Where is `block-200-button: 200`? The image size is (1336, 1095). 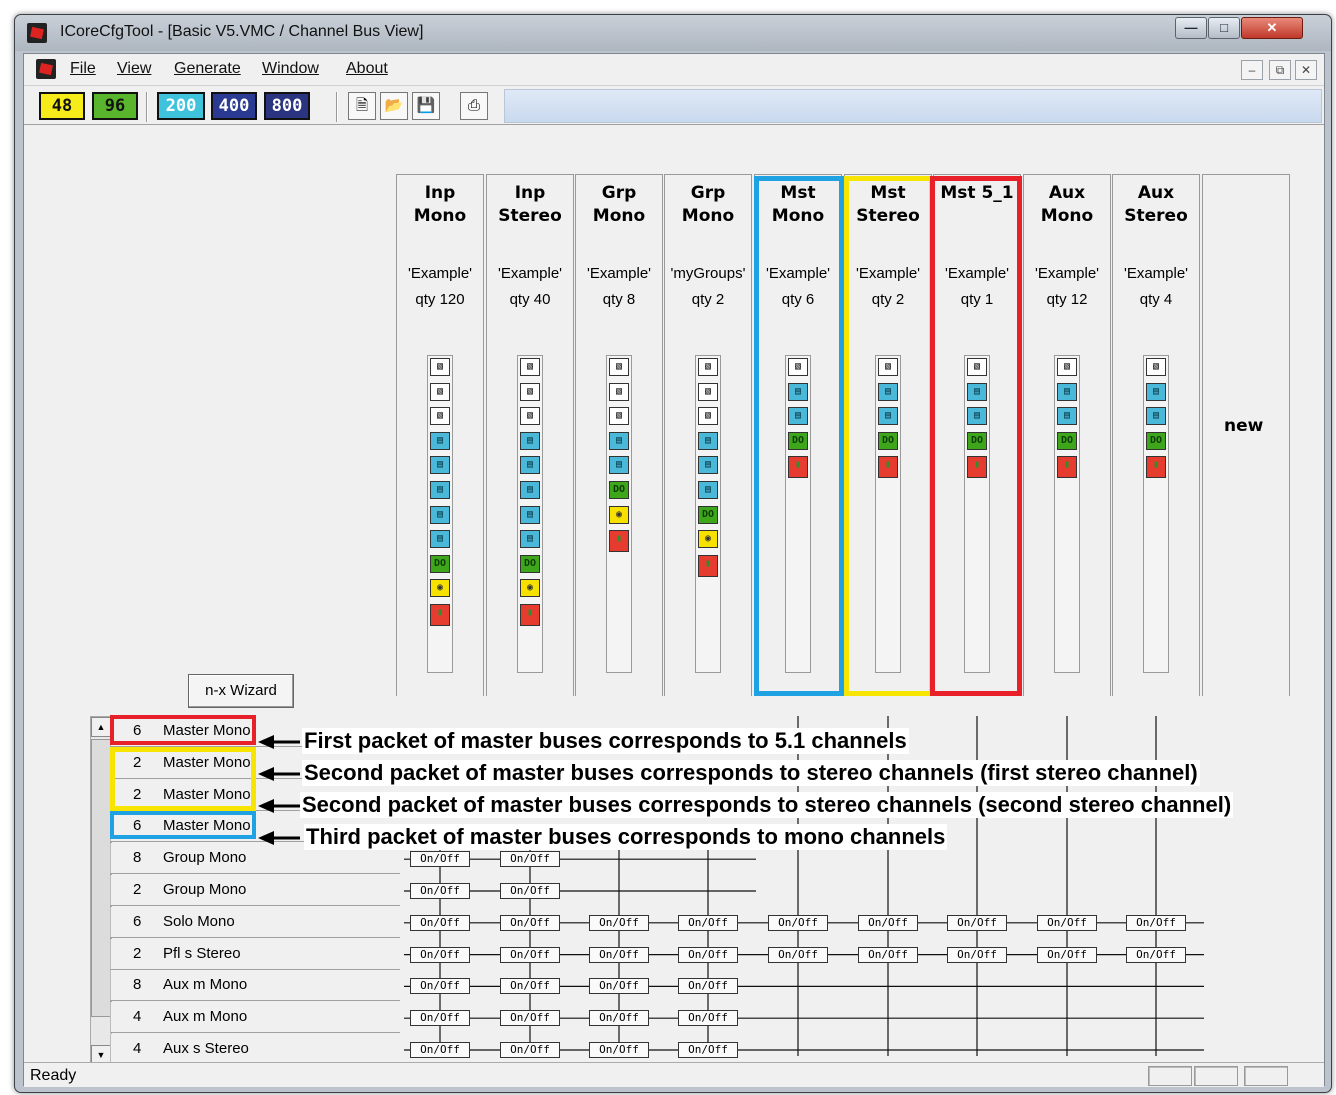
block-200-button: 200 is located at coordinates (181, 106).